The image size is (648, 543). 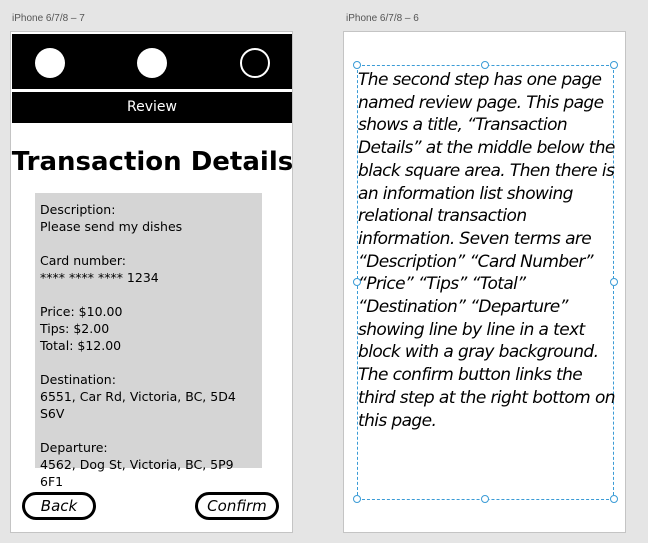 What do you see at coordinates (50, 63) in the screenshot?
I see `step-1-circle` at bounding box center [50, 63].